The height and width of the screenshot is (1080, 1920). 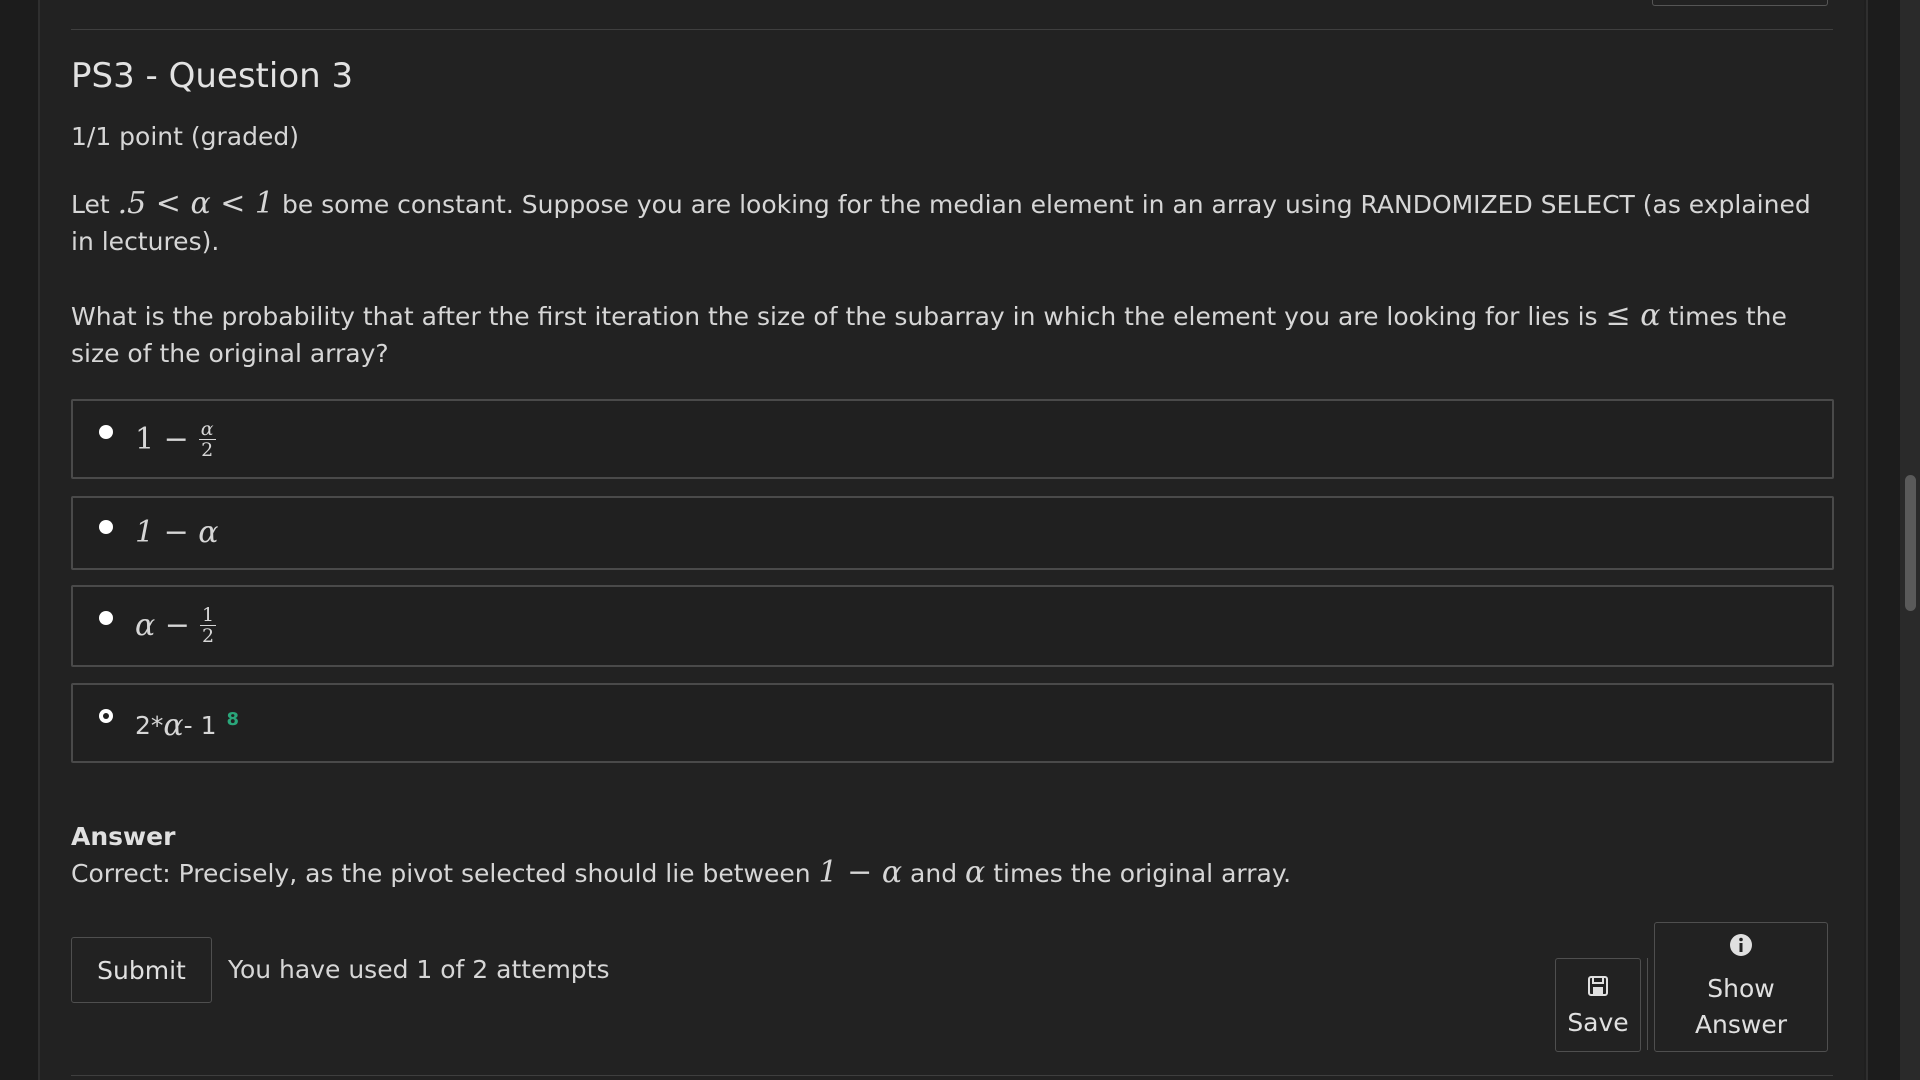 What do you see at coordinates (1138, 873) in the screenshot?
I see `answer-suffix: times the original array.` at bounding box center [1138, 873].